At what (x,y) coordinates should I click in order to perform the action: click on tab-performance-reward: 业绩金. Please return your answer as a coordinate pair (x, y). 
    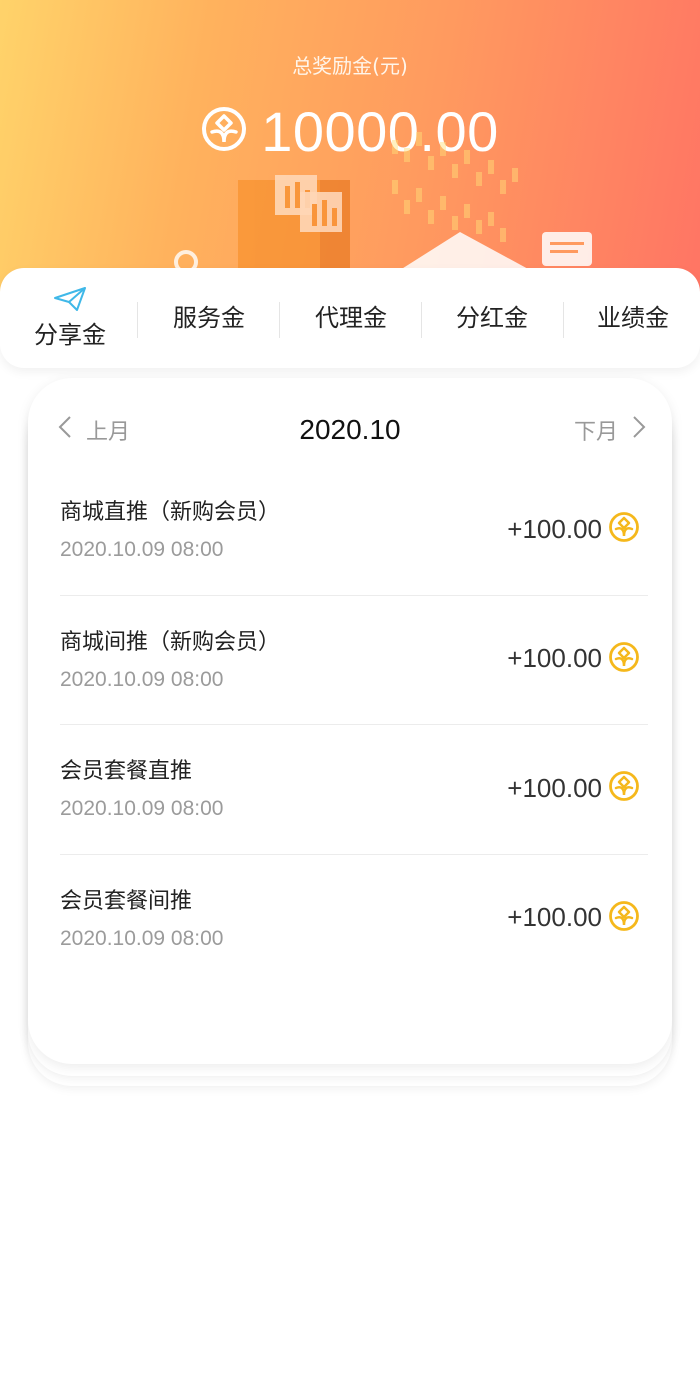
    Looking at the image, I should click on (631, 318).